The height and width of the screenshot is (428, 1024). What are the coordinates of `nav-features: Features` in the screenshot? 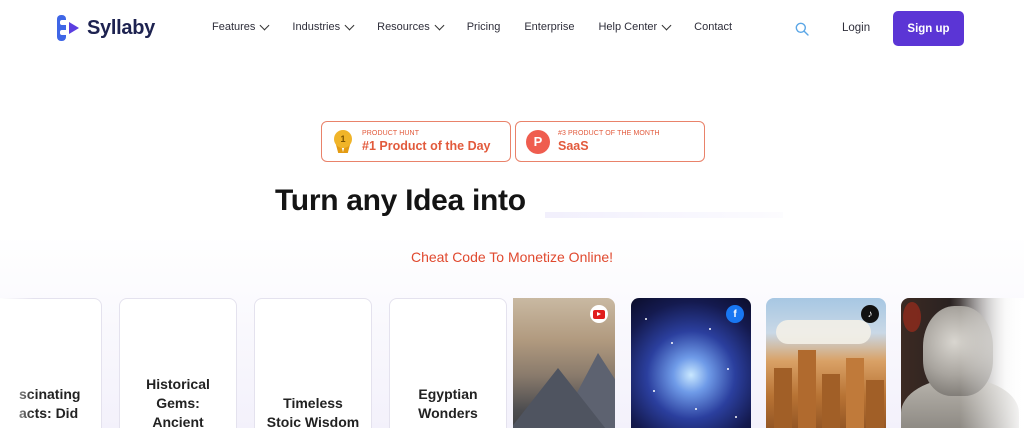 It's located at (241, 26).